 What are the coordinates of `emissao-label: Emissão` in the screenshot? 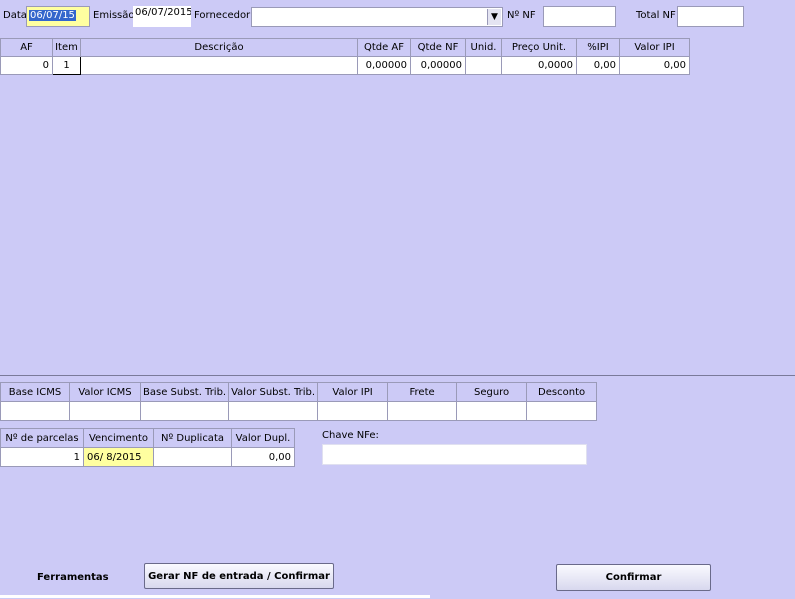 It's located at (114, 15).